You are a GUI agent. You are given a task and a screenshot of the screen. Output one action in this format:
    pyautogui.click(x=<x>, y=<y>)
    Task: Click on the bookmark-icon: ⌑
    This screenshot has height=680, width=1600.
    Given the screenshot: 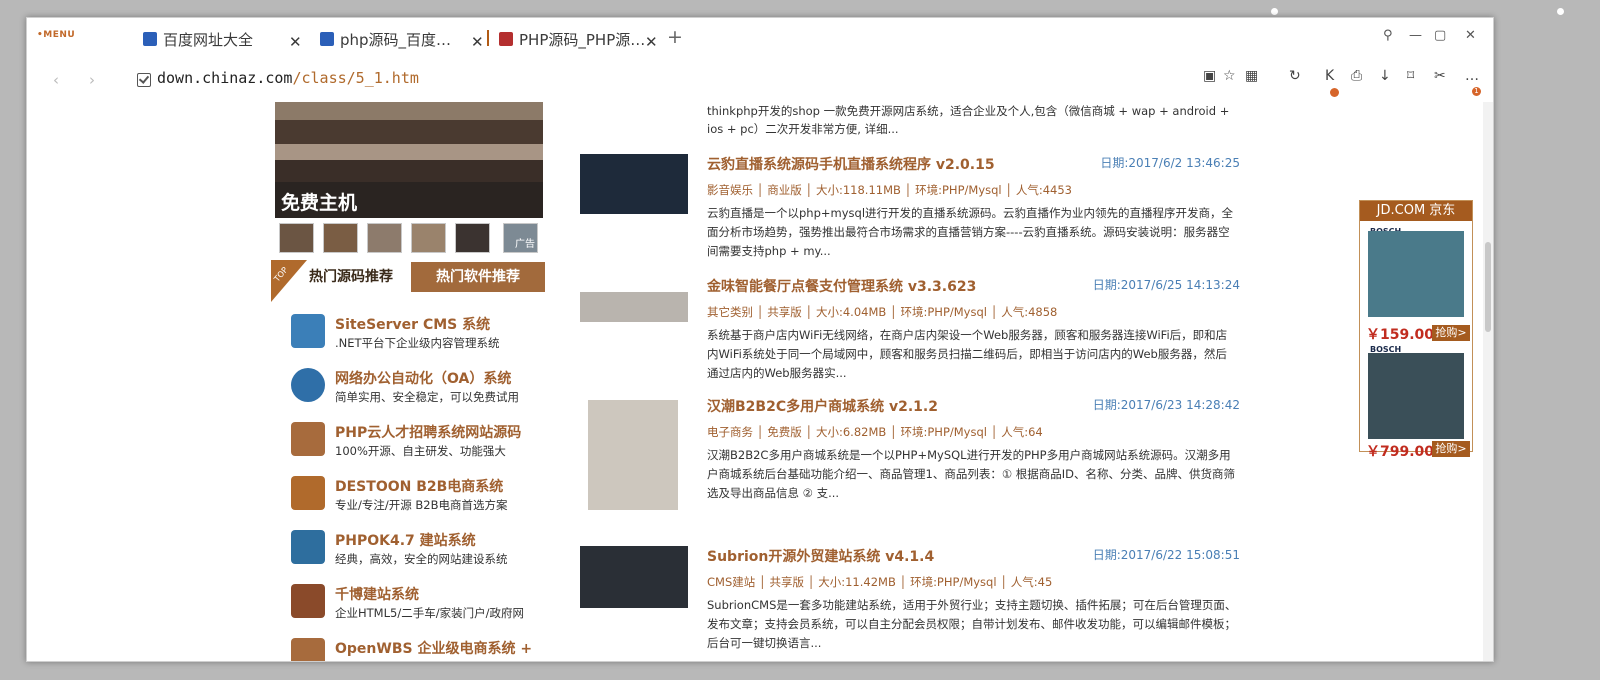 What is the action you would take?
    pyautogui.click(x=1410, y=76)
    